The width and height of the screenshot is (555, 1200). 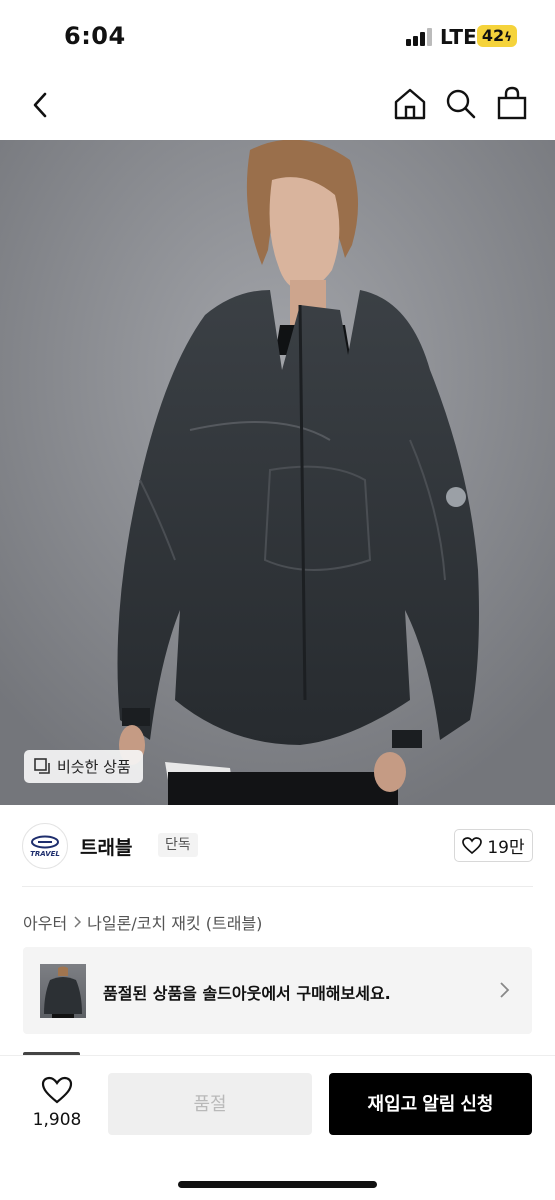 What do you see at coordinates (42, 766) in the screenshot?
I see `copy-icon` at bounding box center [42, 766].